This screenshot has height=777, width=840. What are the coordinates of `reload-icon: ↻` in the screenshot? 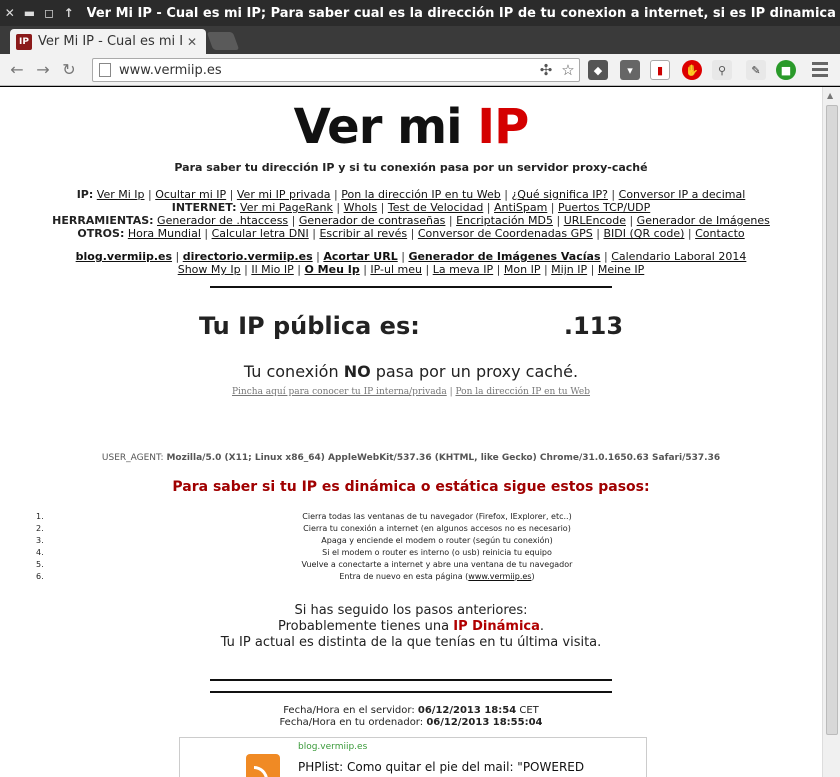 It's located at (69, 69).